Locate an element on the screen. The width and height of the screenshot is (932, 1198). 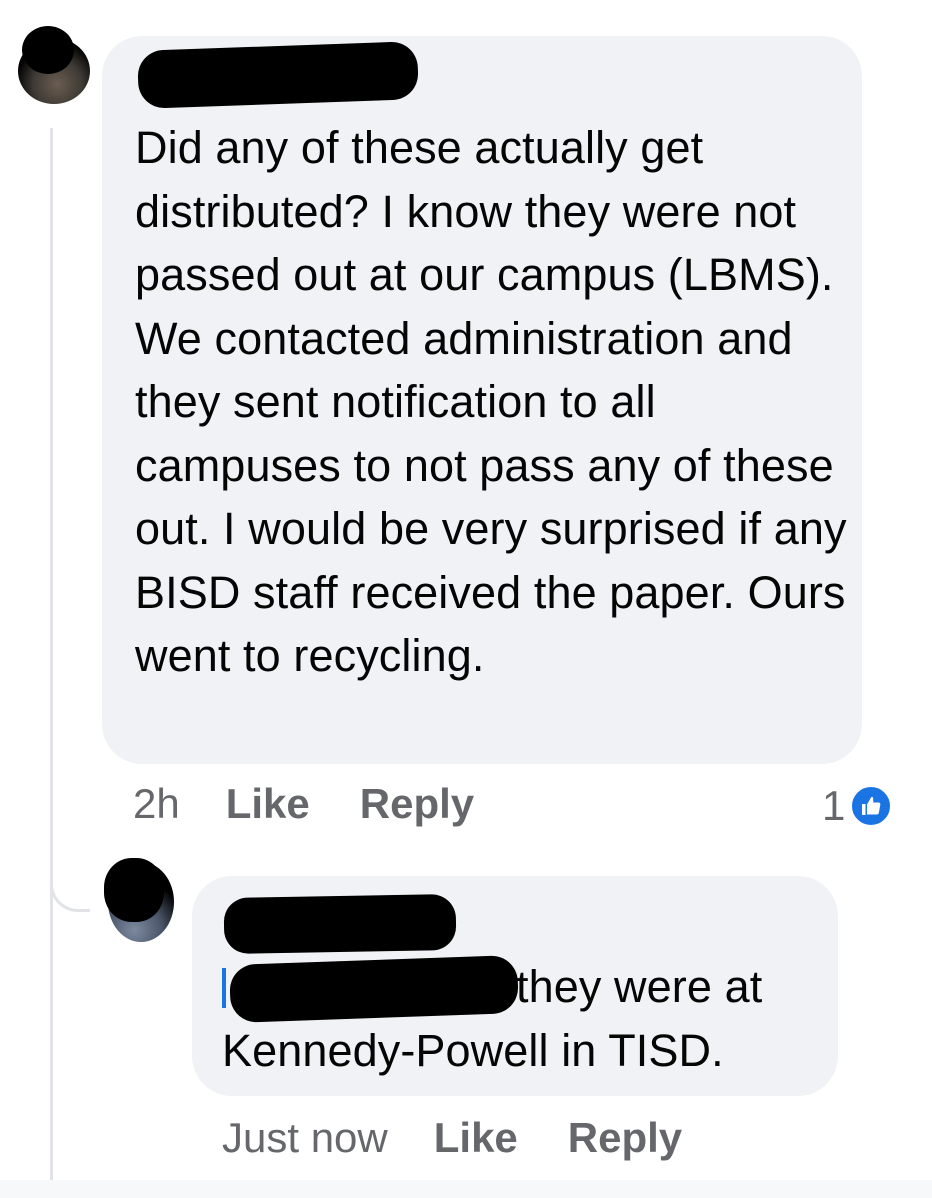
reply-connector-curve is located at coordinates (70, 886).